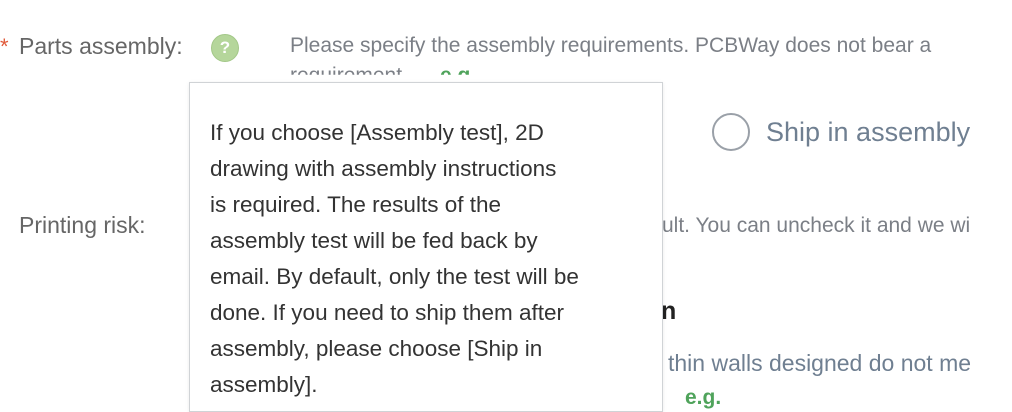  I want to click on eg-link-thin-walls: e.g., so click(703, 398).